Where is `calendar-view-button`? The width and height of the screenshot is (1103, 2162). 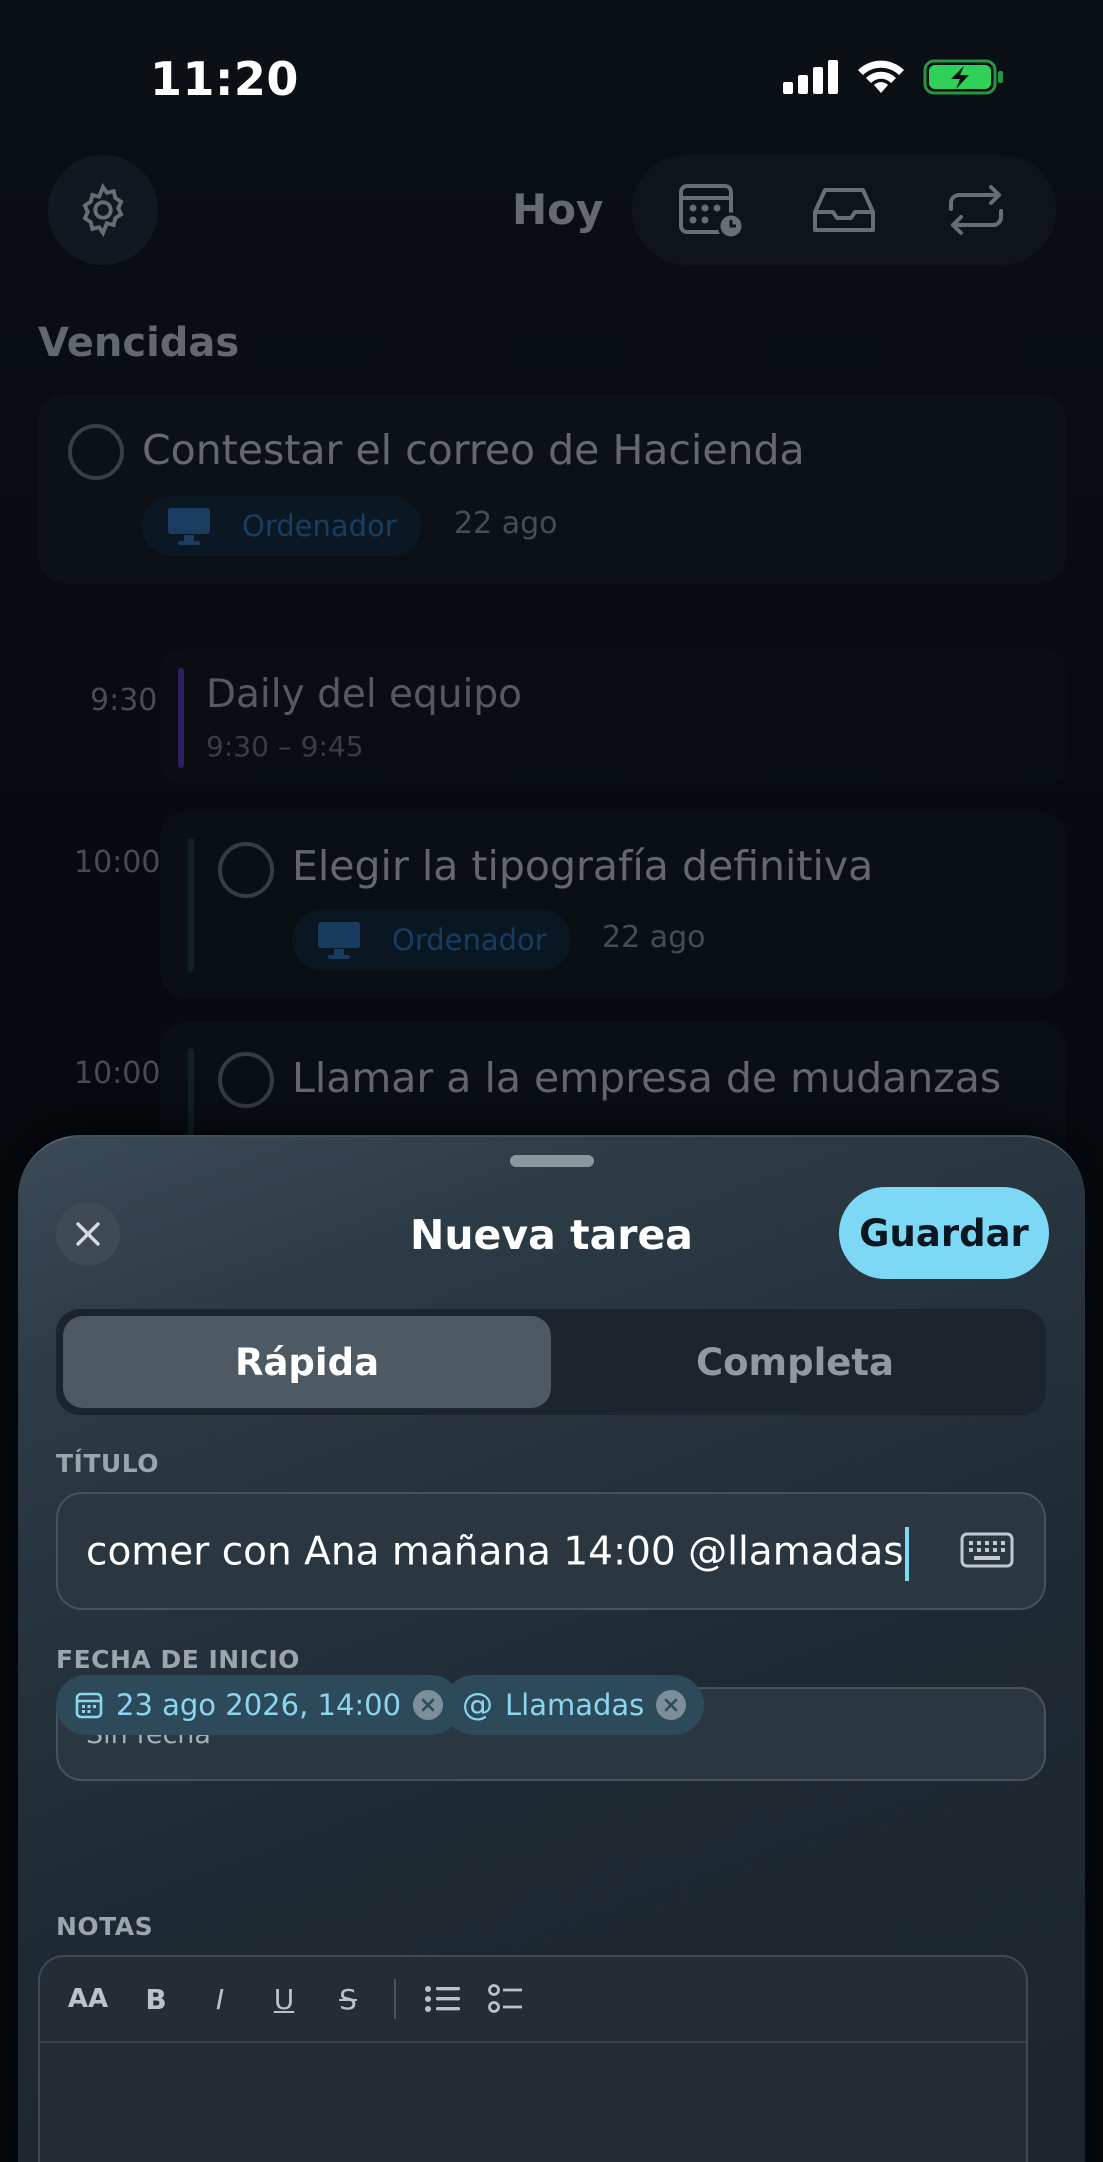 calendar-view-button is located at coordinates (712, 210).